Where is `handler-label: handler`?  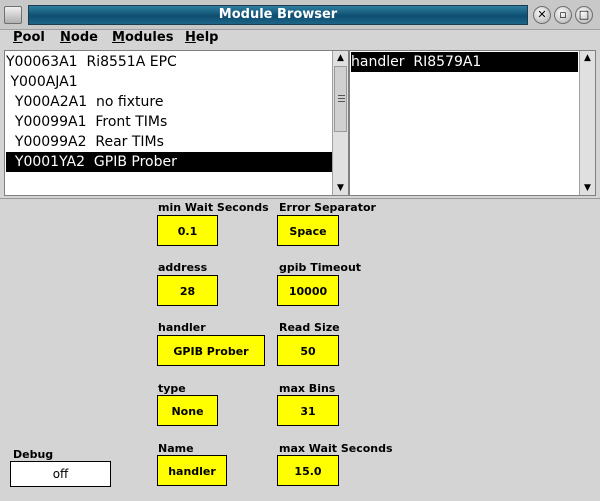 handler-label: handler is located at coordinates (182, 327).